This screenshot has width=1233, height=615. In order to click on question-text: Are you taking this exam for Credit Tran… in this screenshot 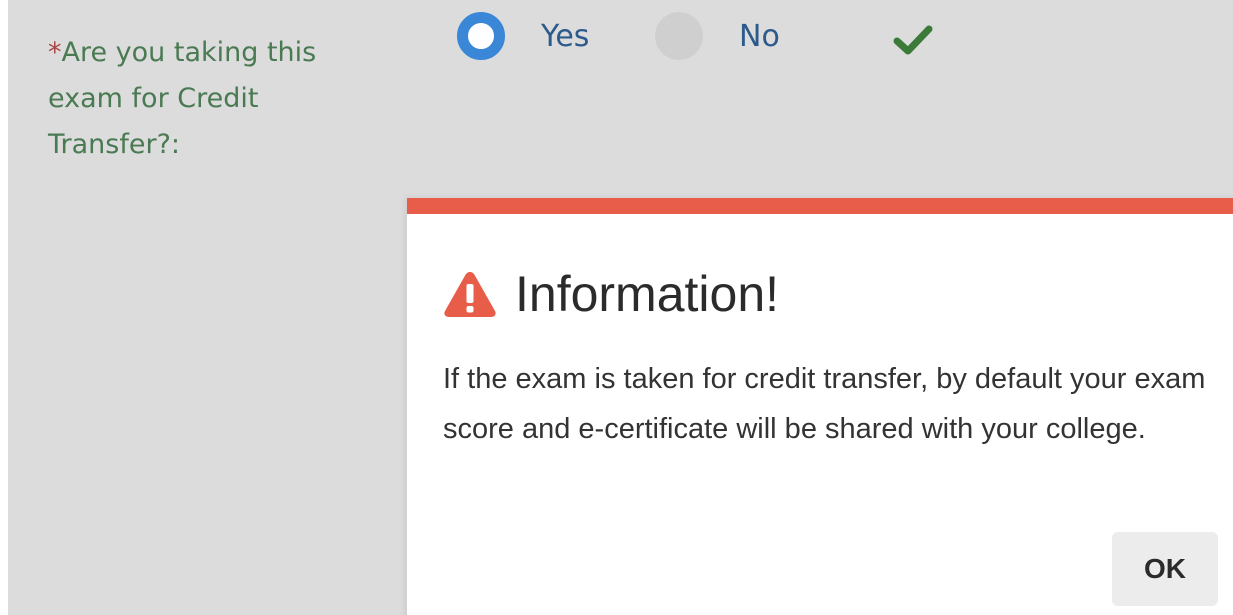, I will do `click(182, 98)`.